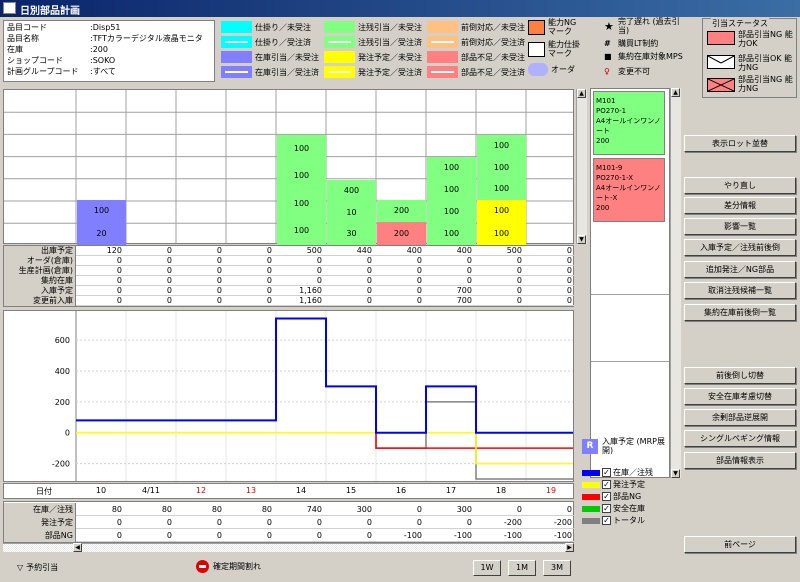 The width and height of the screenshot is (800, 582). What do you see at coordinates (608, 56) in the screenshot?
I see `square-icon: ■` at bounding box center [608, 56].